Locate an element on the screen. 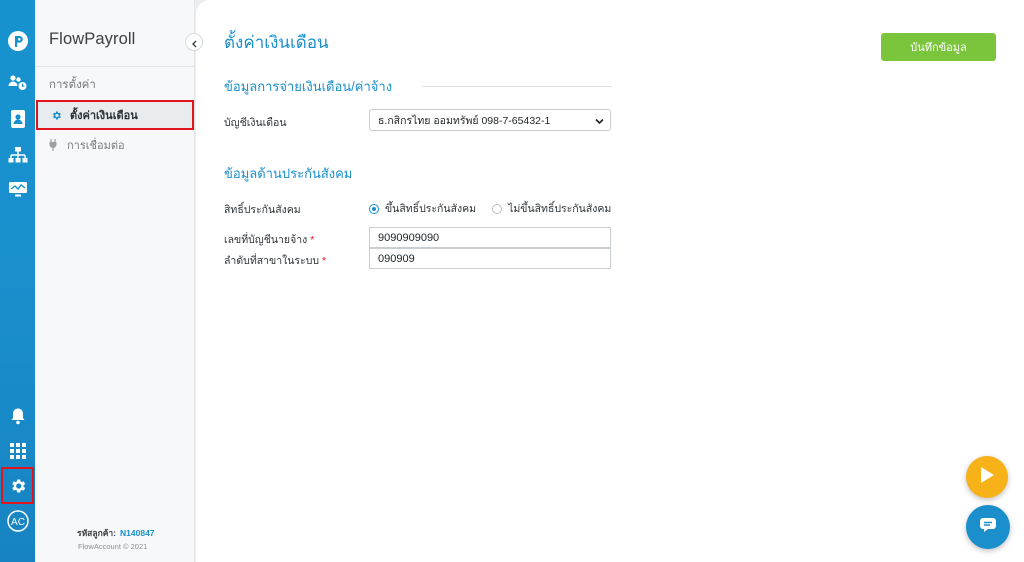 The height and width of the screenshot is (562, 1024). avatar-initials: AC is located at coordinates (18, 522).